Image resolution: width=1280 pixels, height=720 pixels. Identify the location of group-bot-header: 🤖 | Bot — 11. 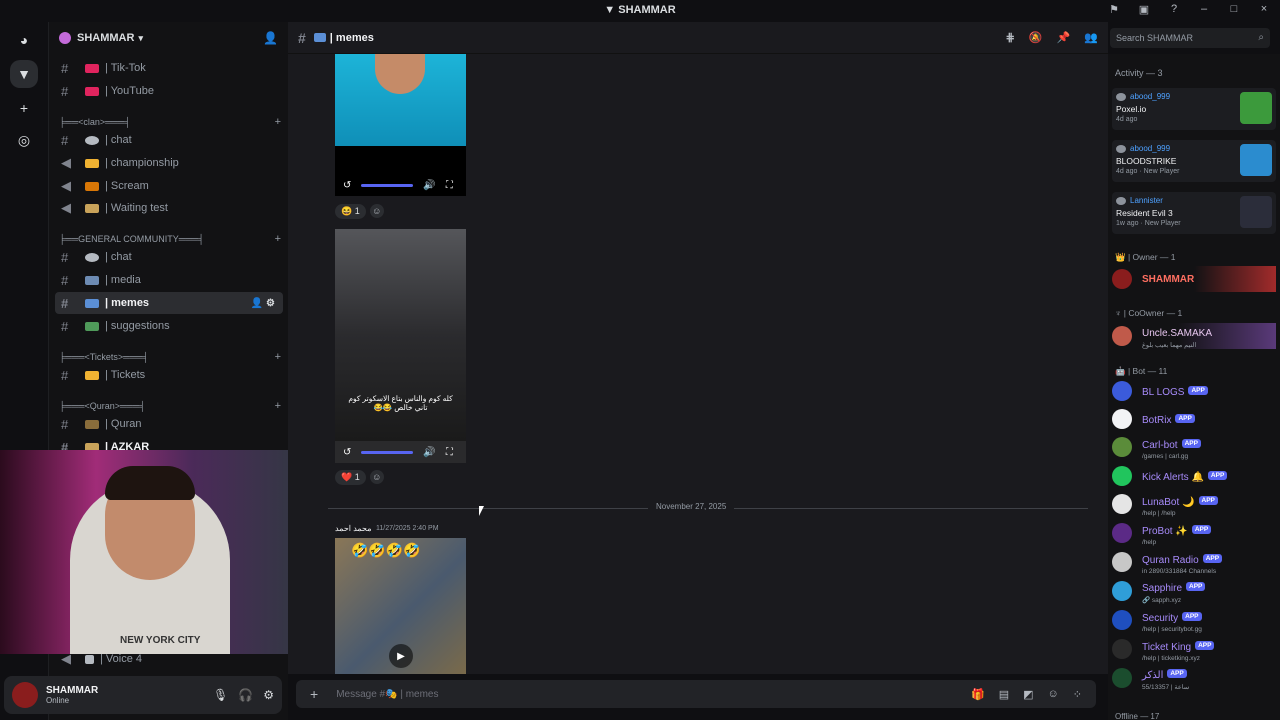
(1141, 371).